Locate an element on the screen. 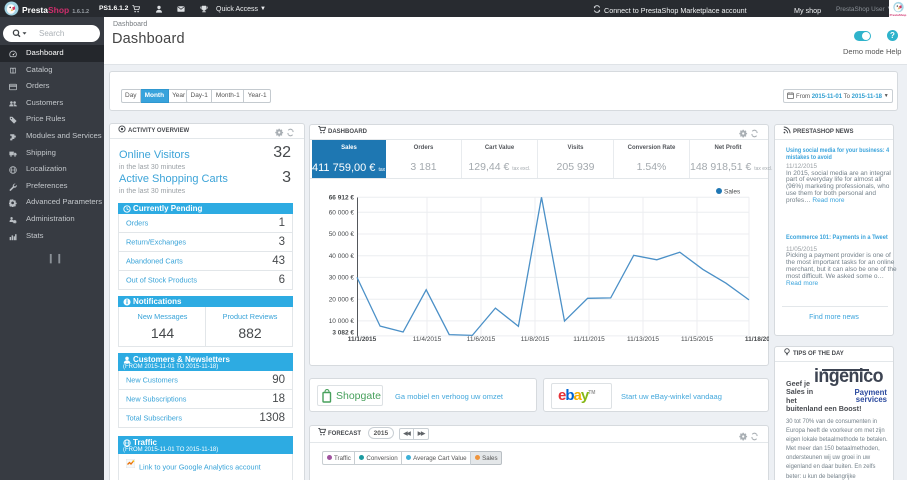 This screenshot has width=907, height=480. svg-text: 40 000 € is located at coordinates (342, 256).